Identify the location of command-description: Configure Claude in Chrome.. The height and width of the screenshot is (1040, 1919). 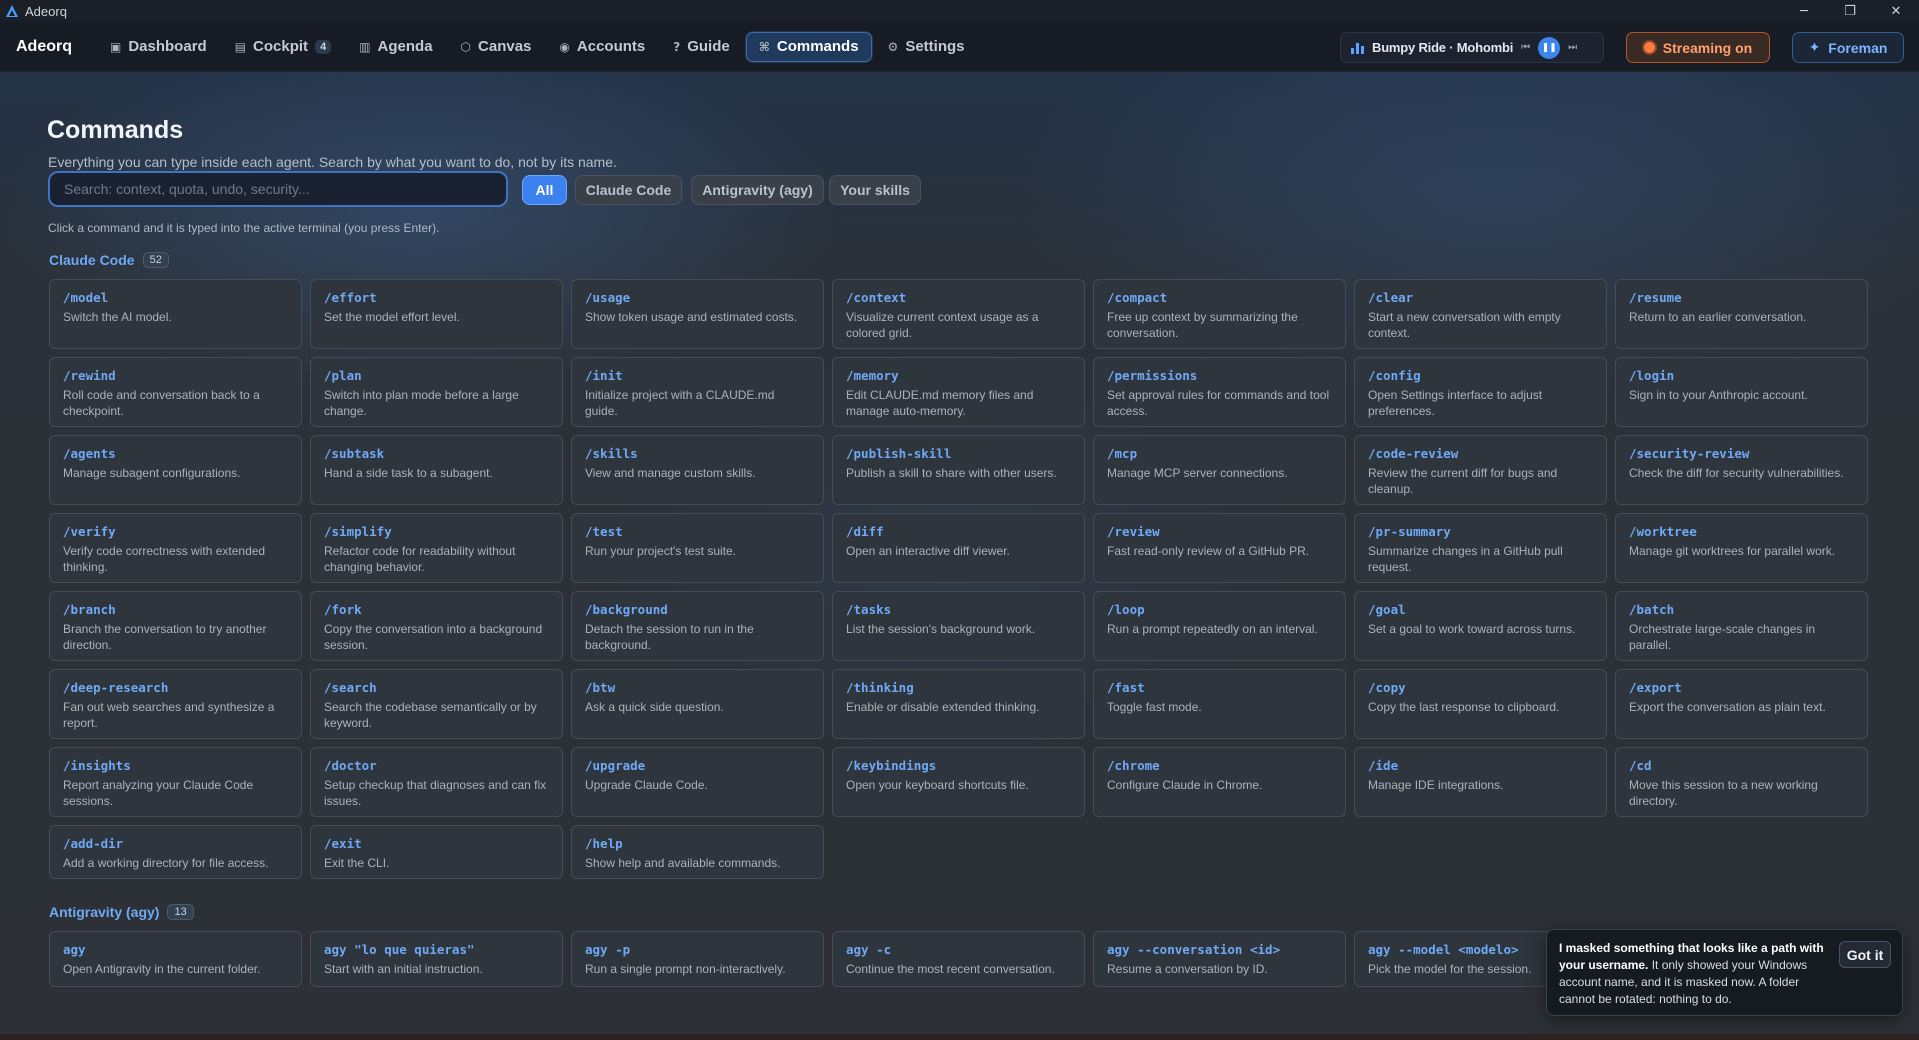
(1185, 785).